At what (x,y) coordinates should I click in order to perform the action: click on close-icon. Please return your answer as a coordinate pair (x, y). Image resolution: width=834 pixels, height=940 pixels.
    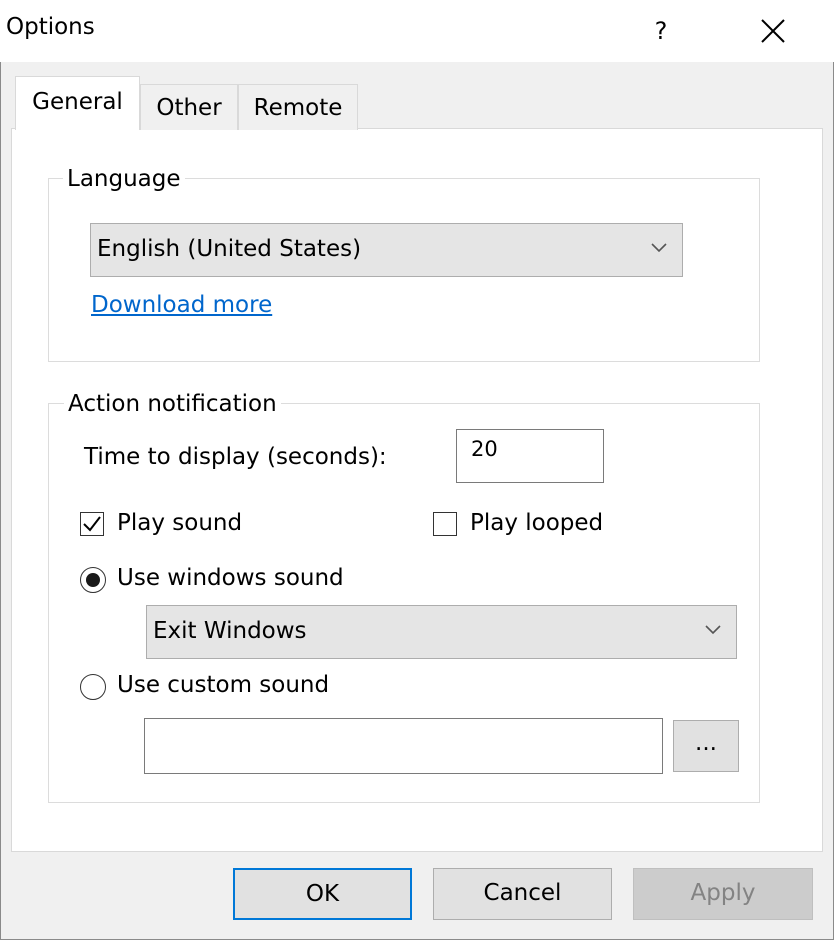
    Looking at the image, I should click on (773, 31).